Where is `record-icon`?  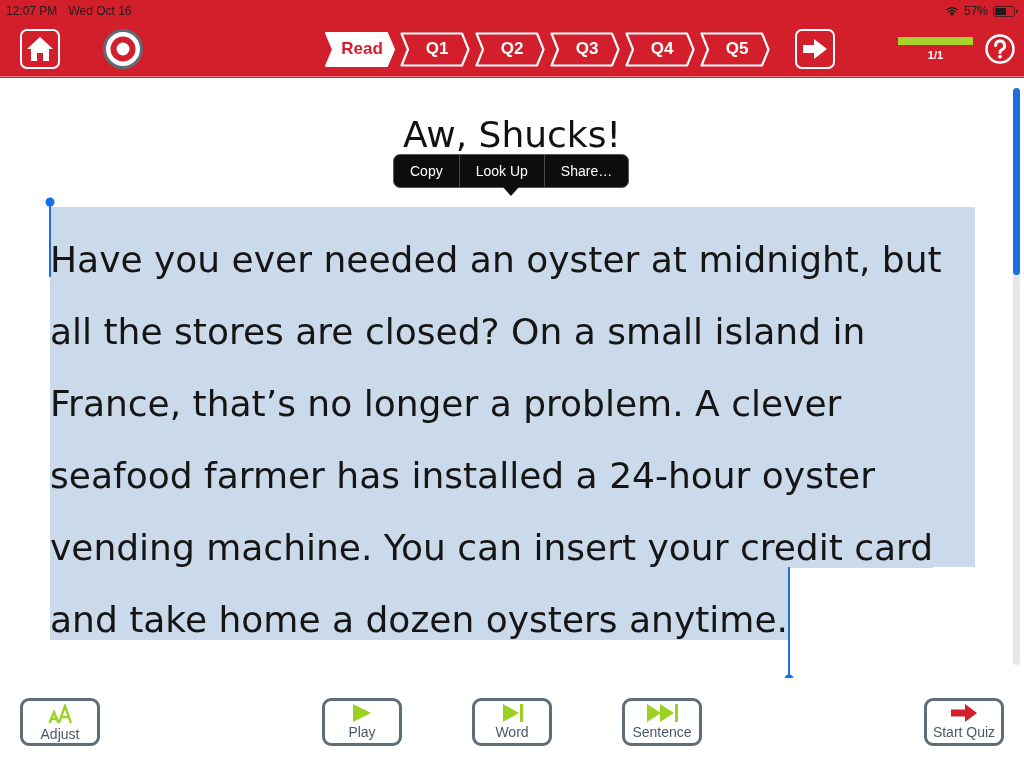
record-icon is located at coordinates (123, 49).